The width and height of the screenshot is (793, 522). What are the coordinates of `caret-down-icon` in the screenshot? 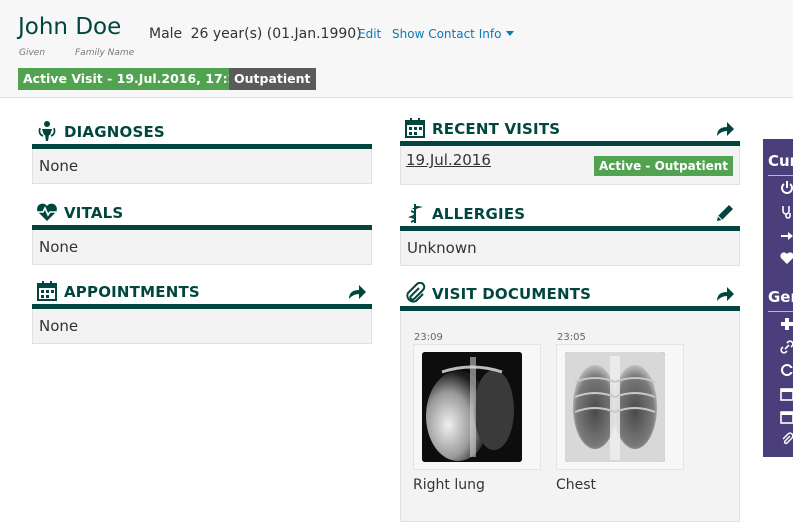 It's located at (510, 33).